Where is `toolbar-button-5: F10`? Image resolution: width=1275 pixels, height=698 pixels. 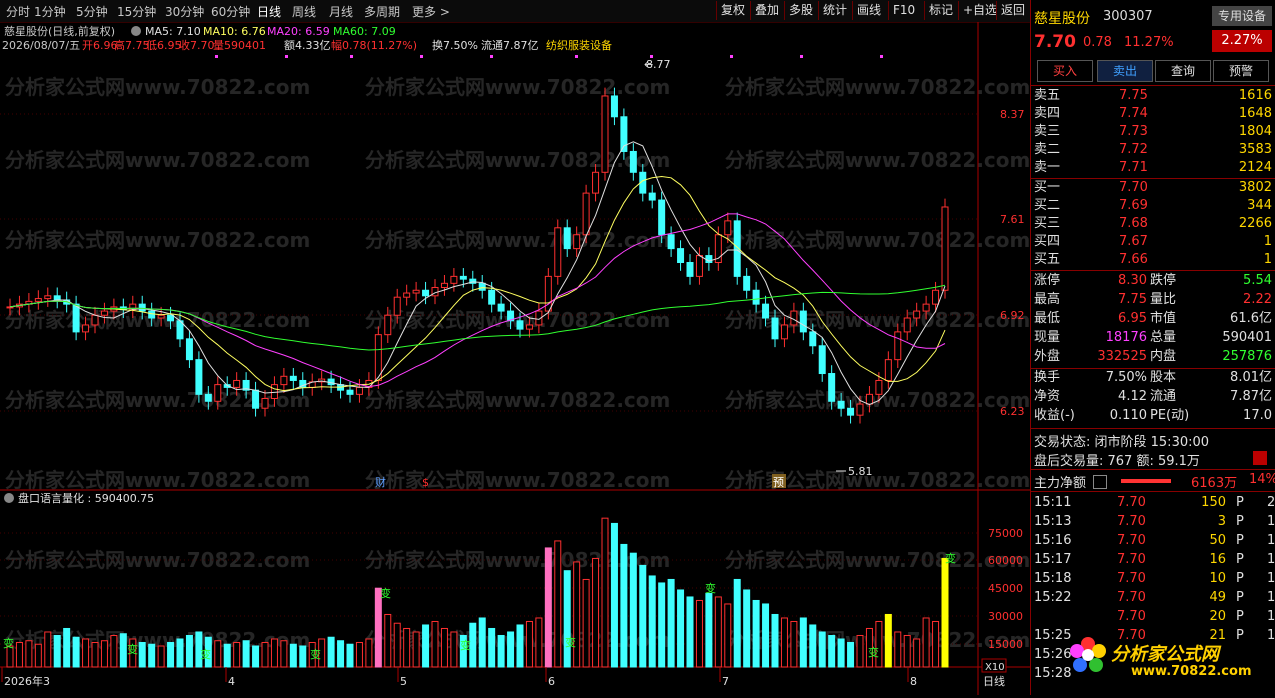 toolbar-button-5: F10 is located at coordinates (903, 10).